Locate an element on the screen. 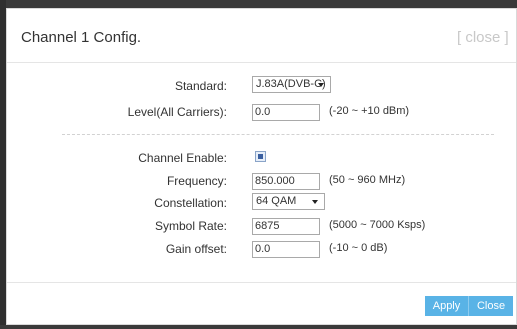  close-link: [ close ] is located at coordinates (483, 37).